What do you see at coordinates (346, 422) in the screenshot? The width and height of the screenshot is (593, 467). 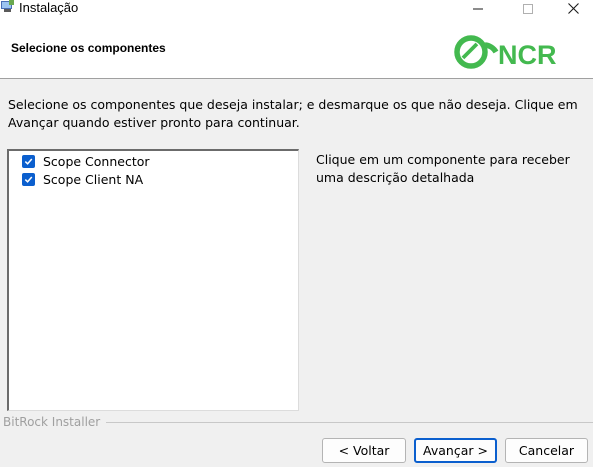 I see `footer-divider` at bounding box center [346, 422].